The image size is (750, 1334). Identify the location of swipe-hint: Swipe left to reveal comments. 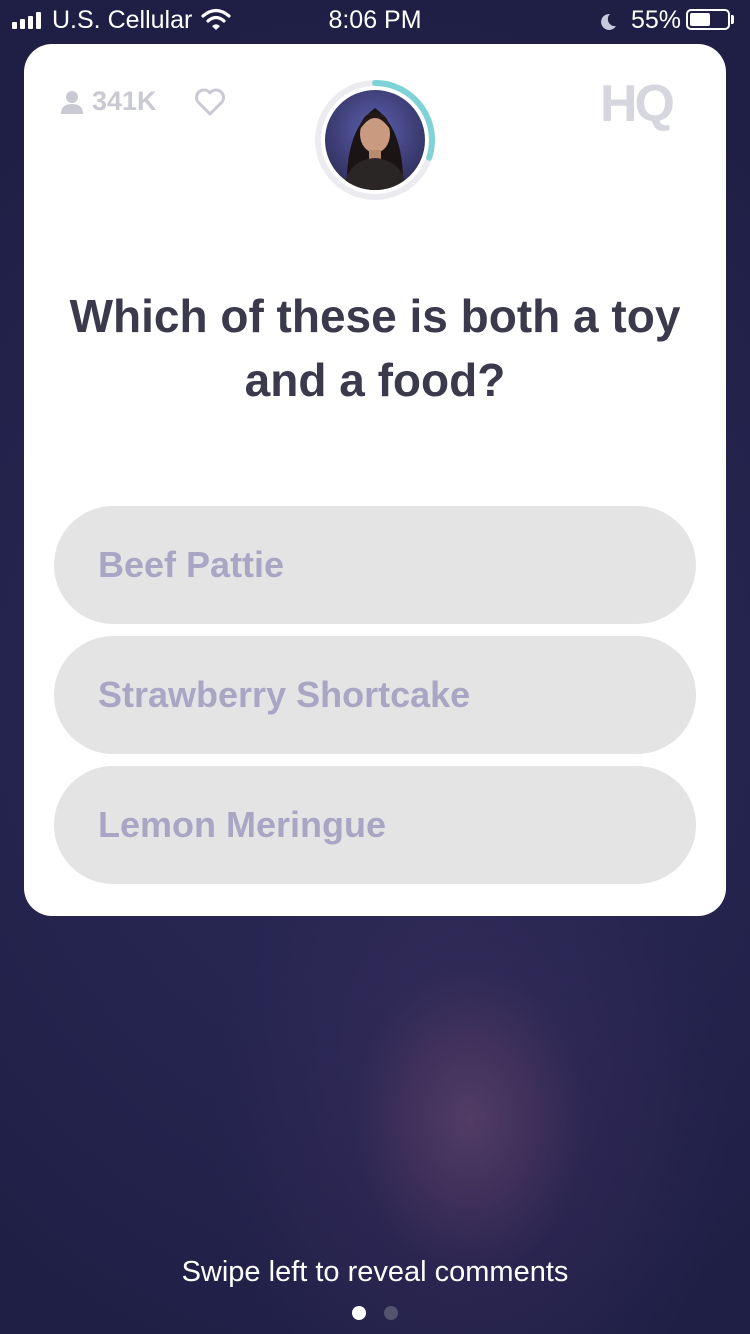
(375, 1272).